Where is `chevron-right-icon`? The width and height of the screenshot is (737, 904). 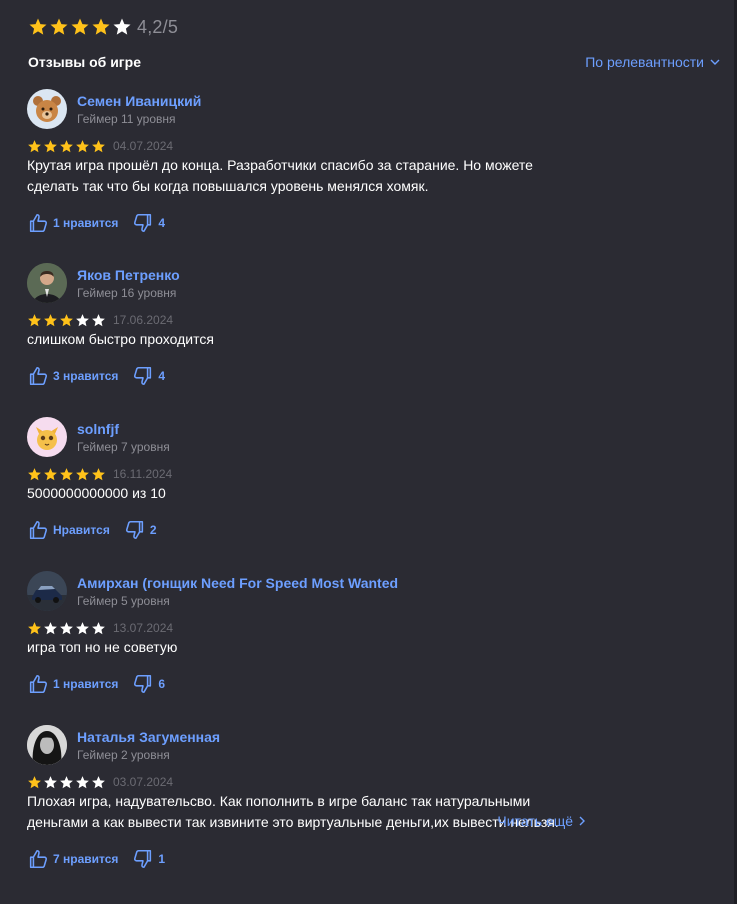 chevron-right-icon is located at coordinates (582, 821).